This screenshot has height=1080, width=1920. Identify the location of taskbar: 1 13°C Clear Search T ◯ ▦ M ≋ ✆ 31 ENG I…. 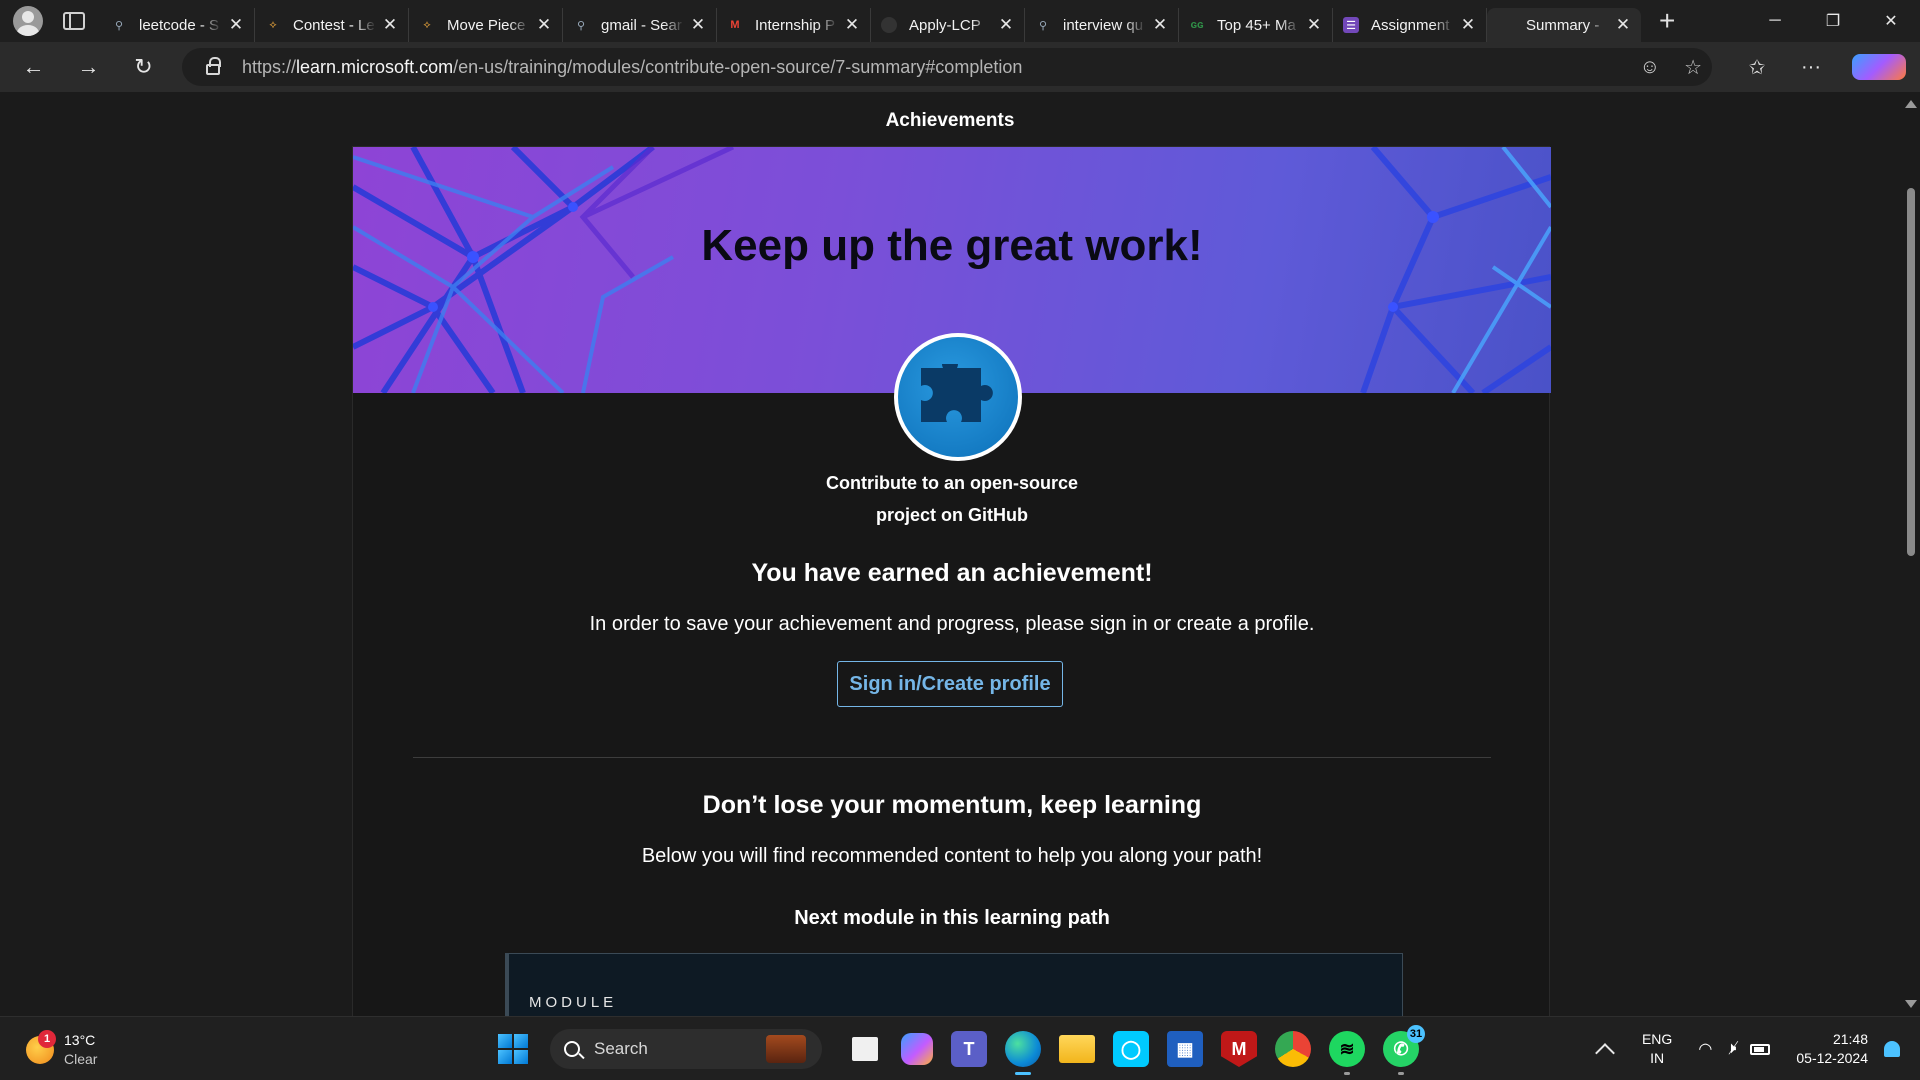
(960, 1048).